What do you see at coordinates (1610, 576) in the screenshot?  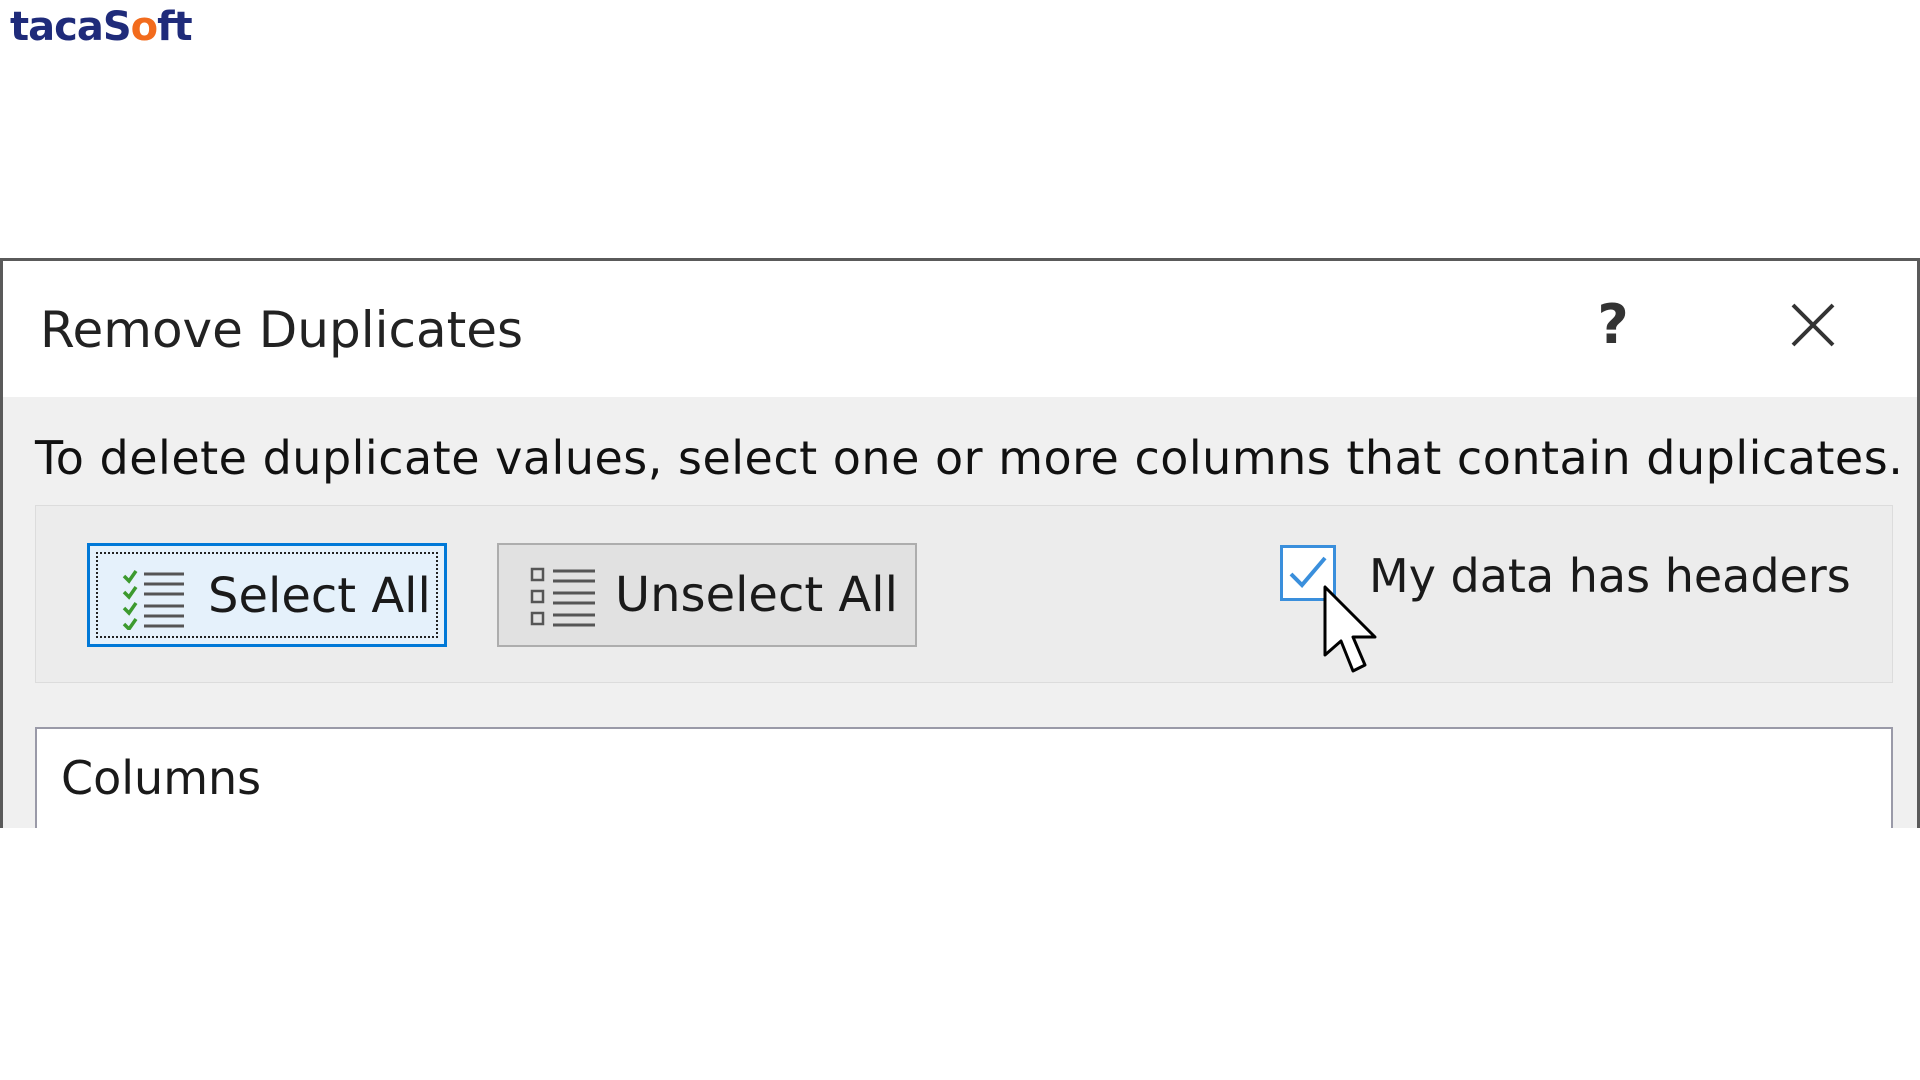 I see `headers-checkbox-label: My data has headers` at bounding box center [1610, 576].